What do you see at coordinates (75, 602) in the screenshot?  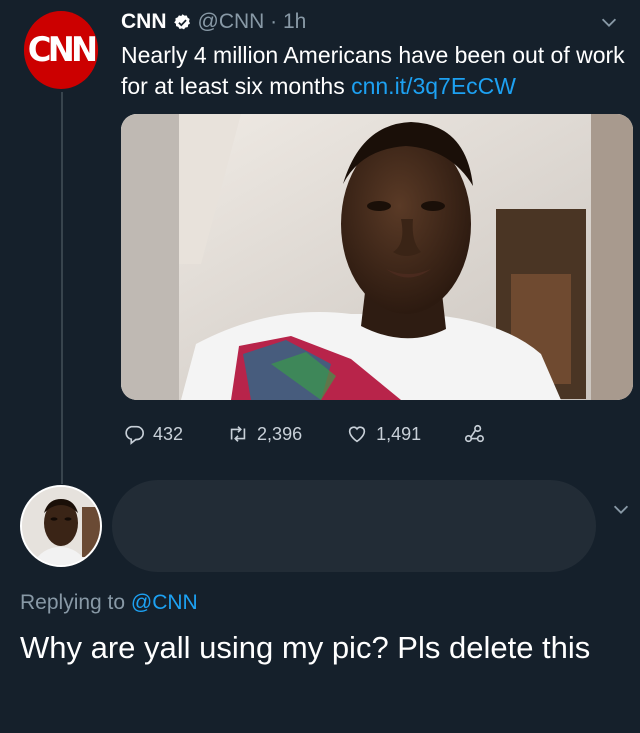 I see `replying-prefix: Replying to` at bounding box center [75, 602].